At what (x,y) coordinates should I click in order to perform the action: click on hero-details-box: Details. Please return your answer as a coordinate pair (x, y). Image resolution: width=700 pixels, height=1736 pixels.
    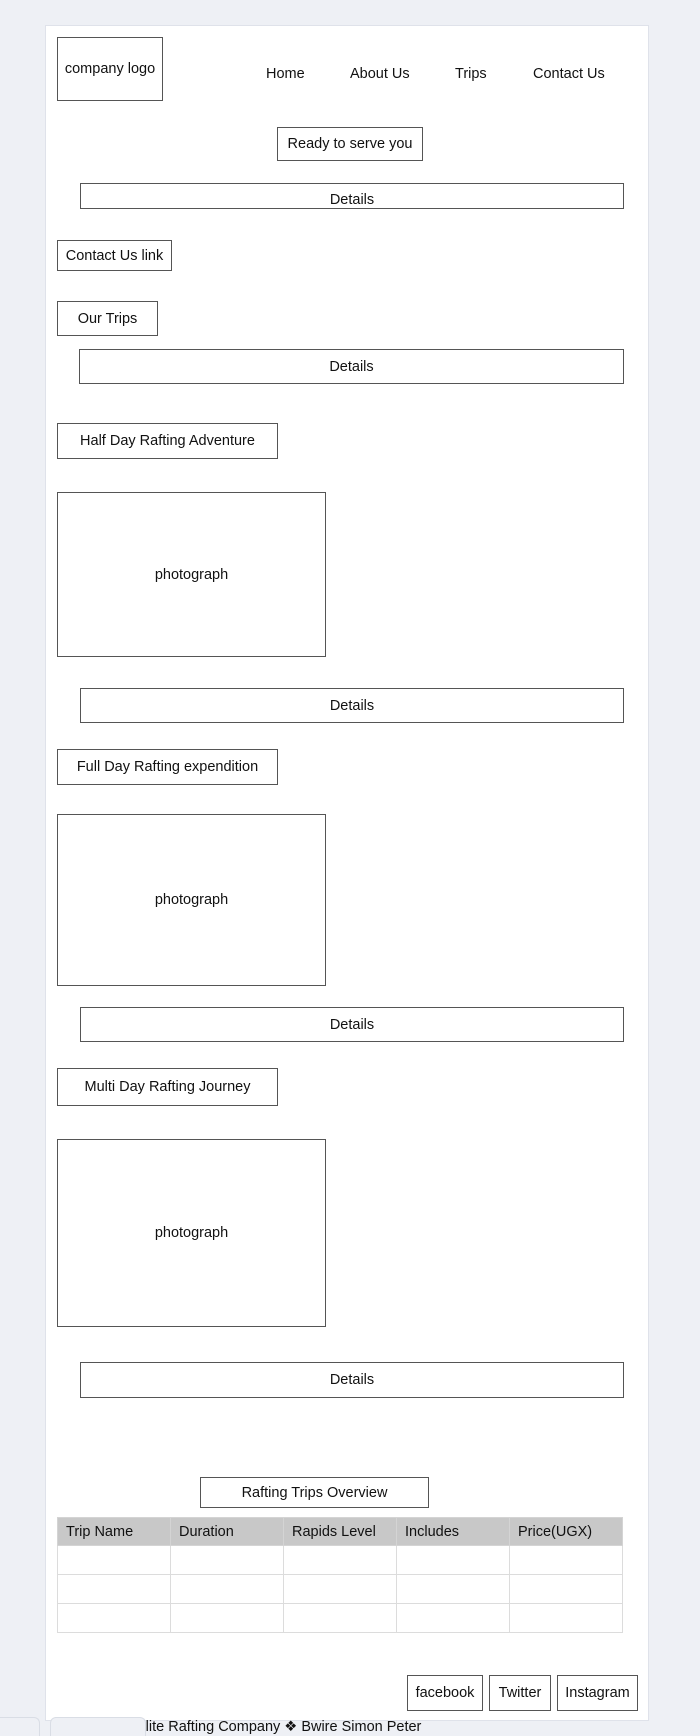
    Looking at the image, I should click on (352, 196).